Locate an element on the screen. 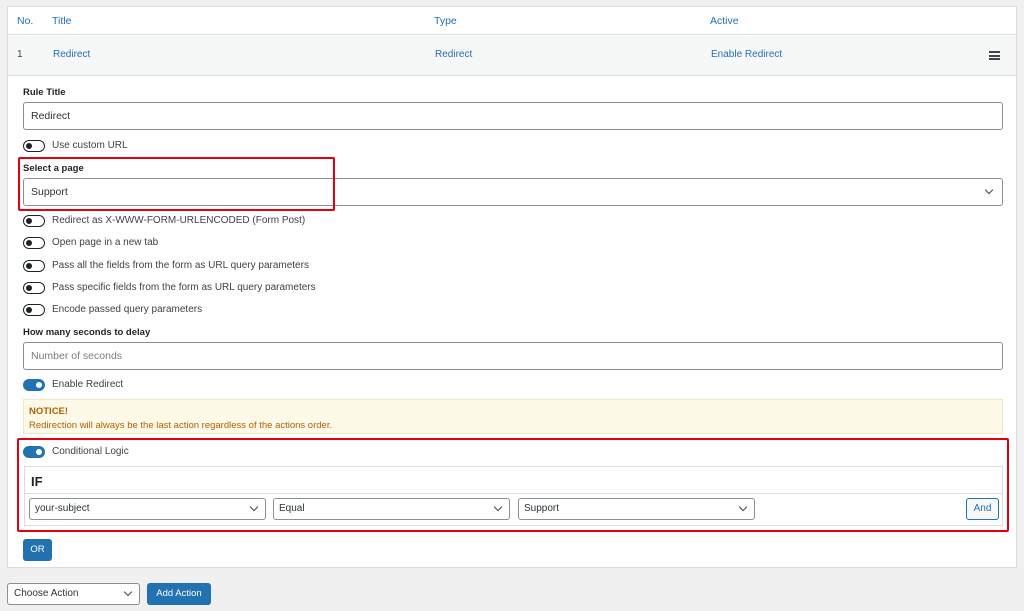 This screenshot has height=611, width=1024. choose-action-select: Choose Action is located at coordinates (73, 594).